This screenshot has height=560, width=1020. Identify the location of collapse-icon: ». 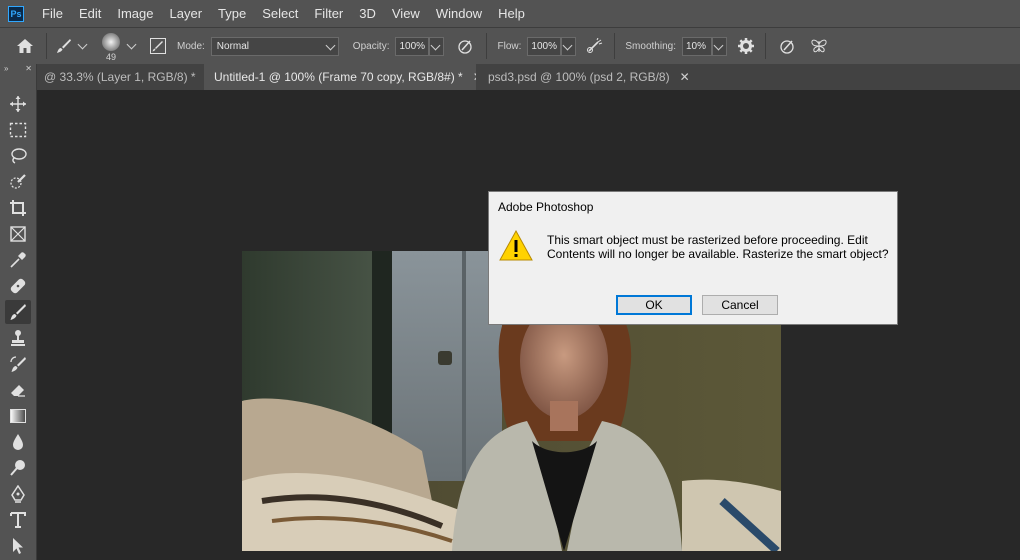
(6, 70).